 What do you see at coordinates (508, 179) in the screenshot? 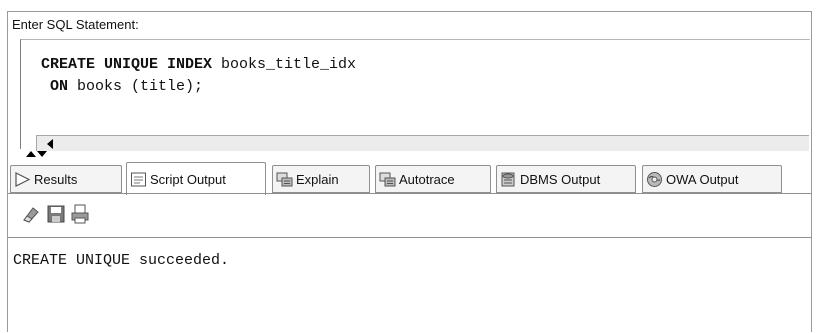
I see `dbms-output-icon` at bounding box center [508, 179].